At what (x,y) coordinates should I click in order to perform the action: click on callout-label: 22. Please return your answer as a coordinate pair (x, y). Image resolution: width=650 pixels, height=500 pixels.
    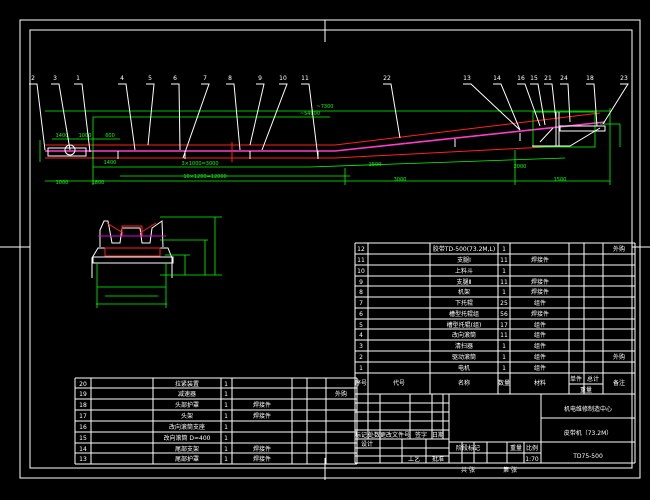
    Looking at the image, I should click on (387, 78).